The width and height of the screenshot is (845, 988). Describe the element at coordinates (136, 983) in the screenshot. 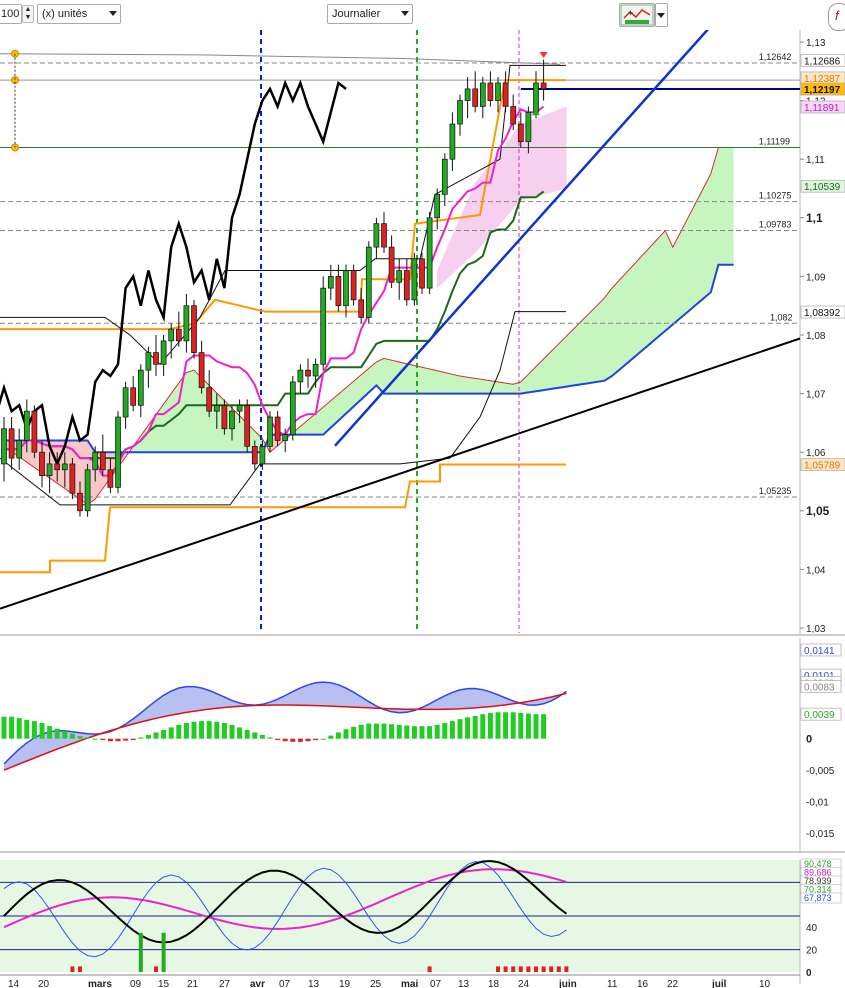

I see `x-tick-label: 09` at that location.